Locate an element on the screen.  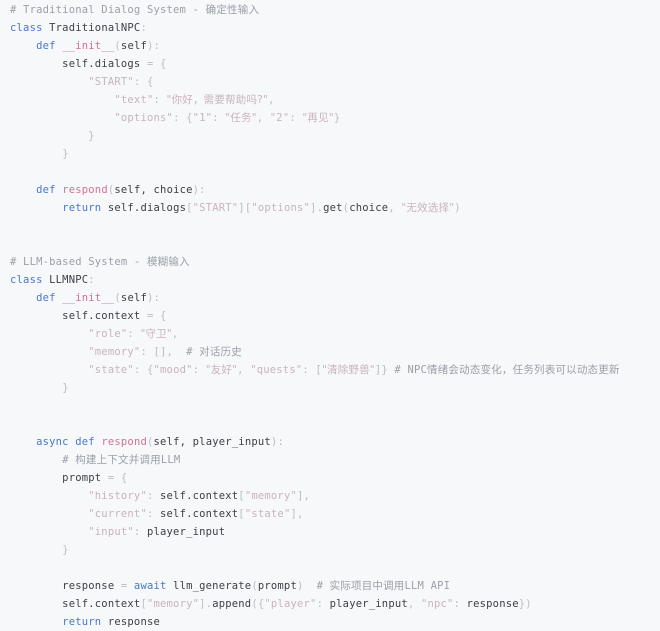
code-token-string: "history" is located at coordinates (117, 496).